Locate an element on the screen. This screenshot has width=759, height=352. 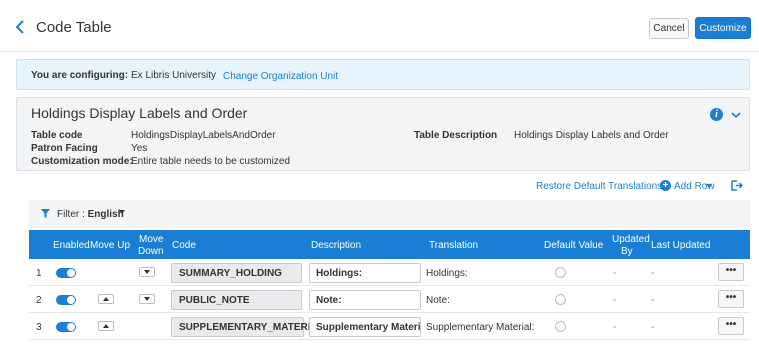
row-number: 2 is located at coordinates (39, 300).